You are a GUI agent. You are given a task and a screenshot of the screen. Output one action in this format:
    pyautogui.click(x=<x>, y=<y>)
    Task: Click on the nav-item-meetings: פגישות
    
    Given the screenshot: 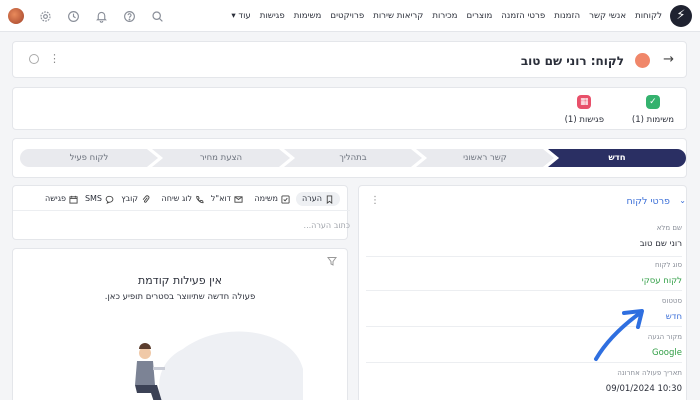 What is the action you would take?
    pyautogui.click(x=272, y=16)
    